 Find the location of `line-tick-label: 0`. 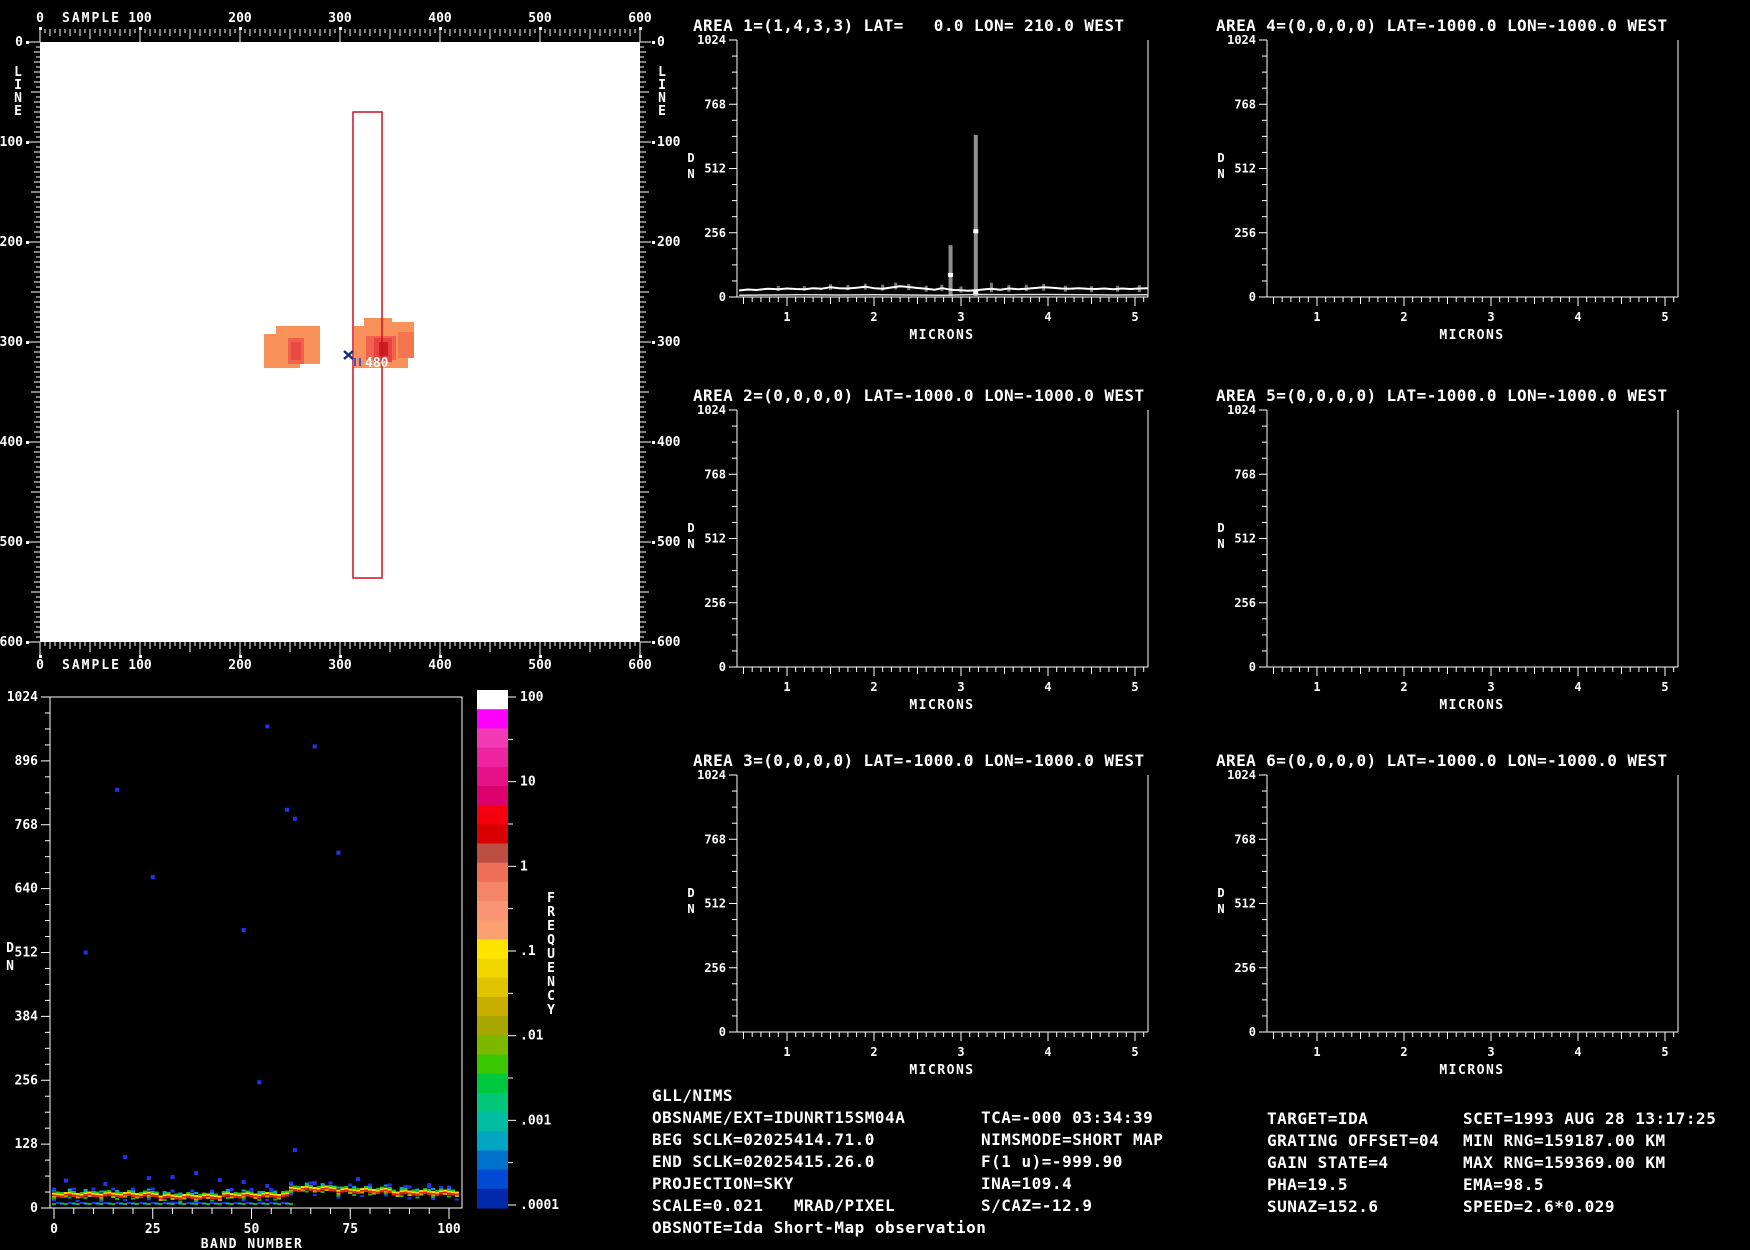

line-tick-label: 0 is located at coordinates (661, 42).